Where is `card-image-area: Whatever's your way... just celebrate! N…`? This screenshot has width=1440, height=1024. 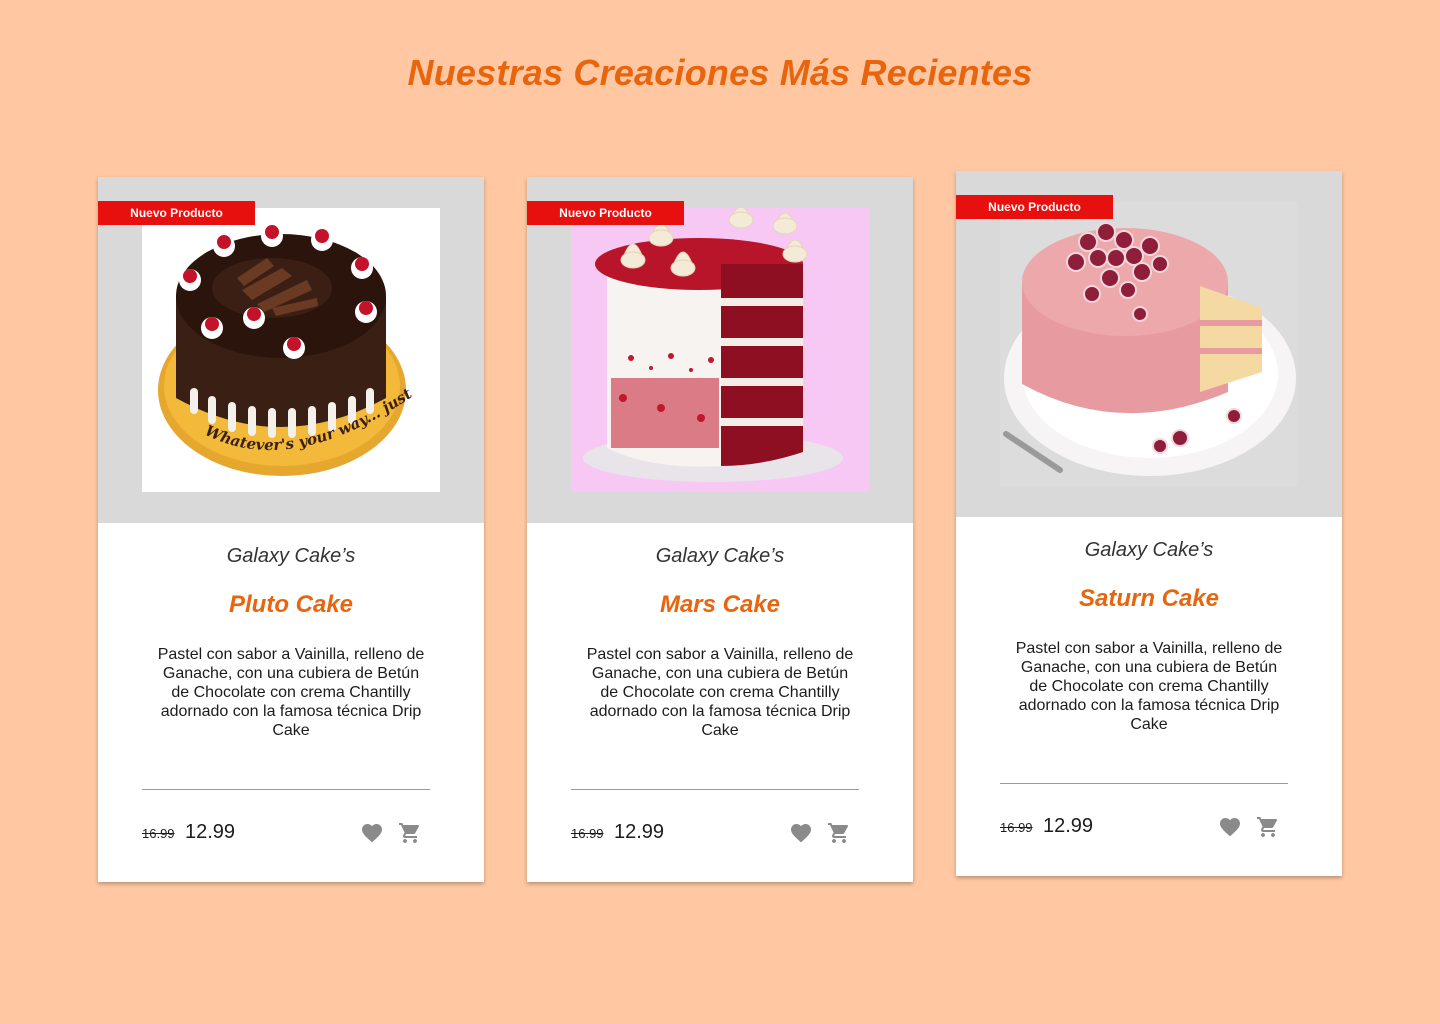
card-image-area: Whatever's your way... just celebrate! N… is located at coordinates (291, 350).